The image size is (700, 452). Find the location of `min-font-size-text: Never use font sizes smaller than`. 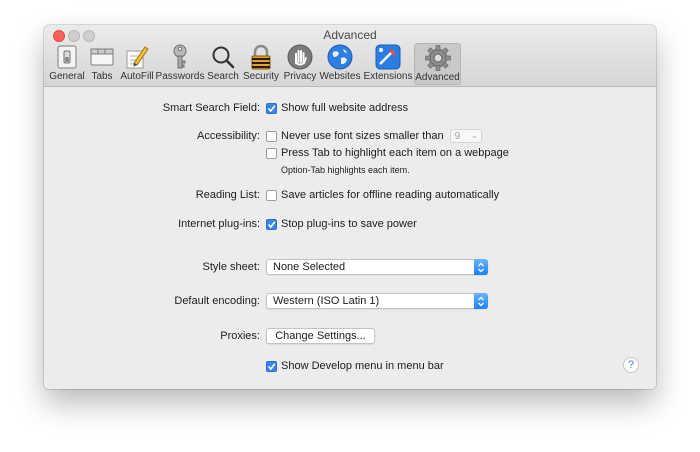

min-font-size-text: Never use font sizes smaller than is located at coordinates (362, 136).